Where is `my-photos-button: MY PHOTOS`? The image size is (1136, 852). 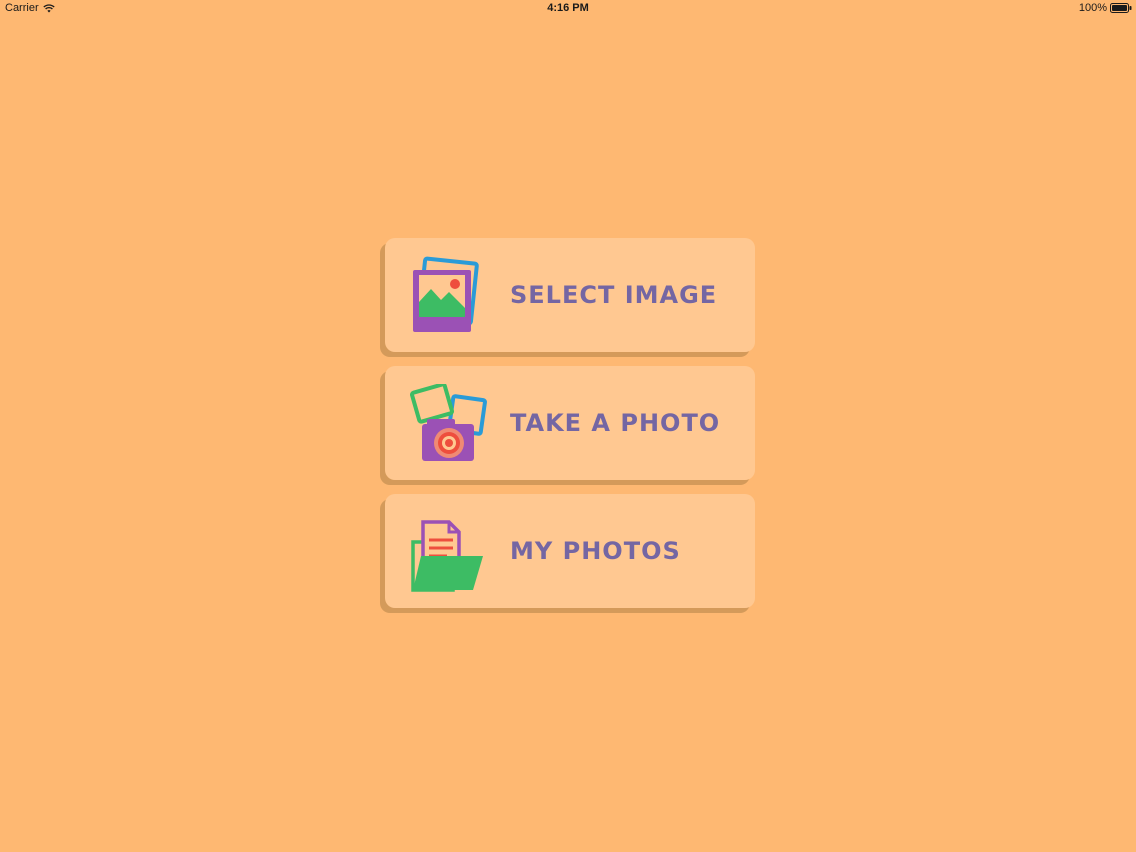 my-photos-button: MY PHOTOS is located at coordinates (570, 551).